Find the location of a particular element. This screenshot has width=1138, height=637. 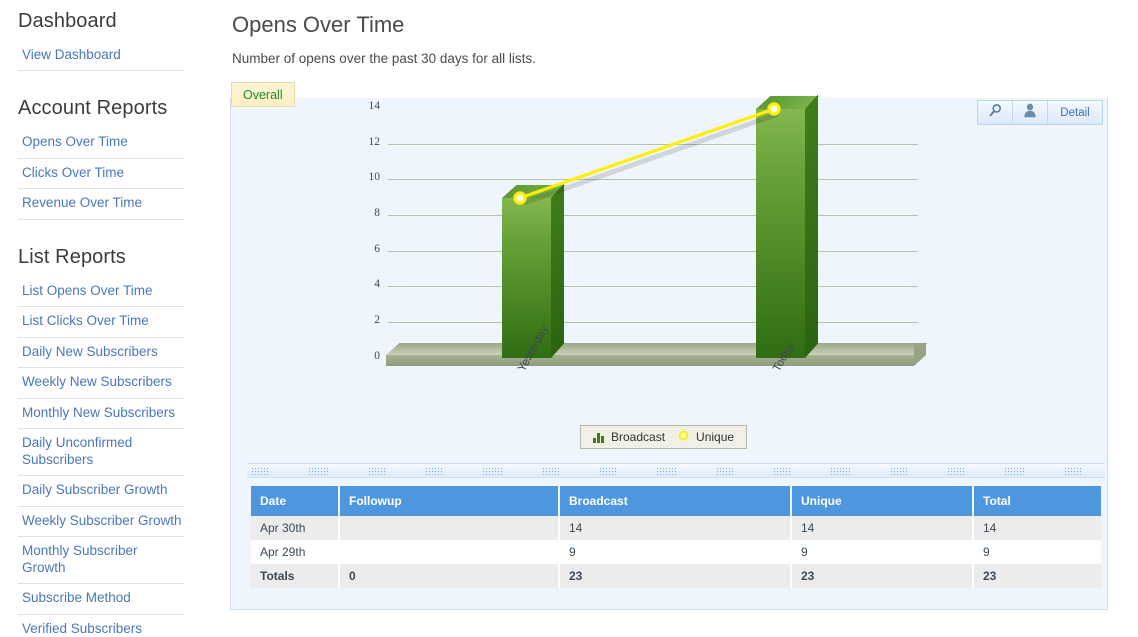

y-tick-14: 14 is located at coordinates (374, 106).